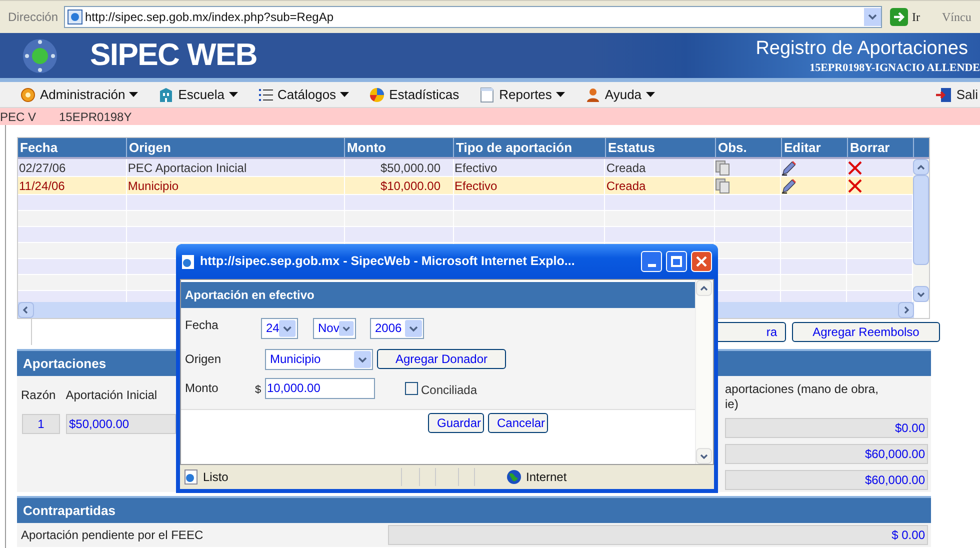 This screenshot has height=548, width=980. What do you see at coordinates (441, 359) in the screenshot?
I see `add-donor-button: Agregar Donador` at bounding box center [441, 359].